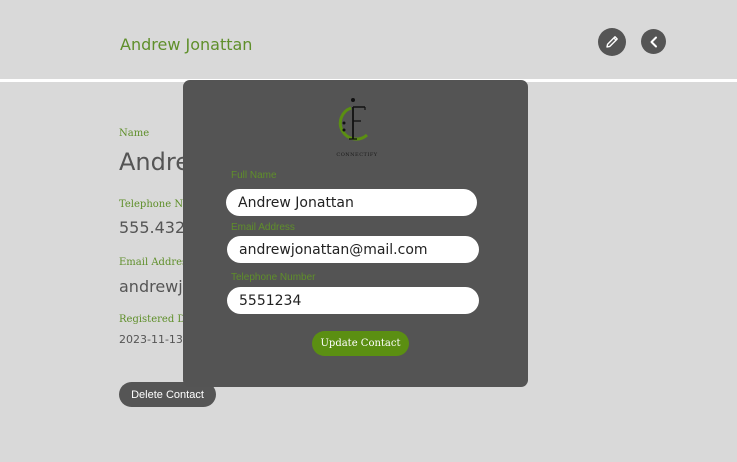 The height and width of the screenshot is (462, 737). I want to click on back-button, so click(653, 41).